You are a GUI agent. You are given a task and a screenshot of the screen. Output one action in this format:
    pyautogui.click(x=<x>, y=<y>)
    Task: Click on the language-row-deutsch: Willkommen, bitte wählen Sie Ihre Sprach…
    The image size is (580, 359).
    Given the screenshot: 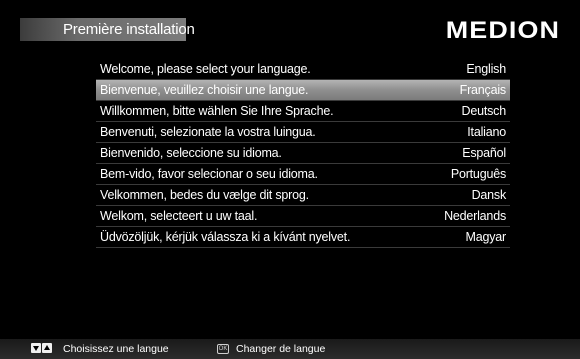 What is the action you would take?
    pyautogui.click(x=303, y=111)
    